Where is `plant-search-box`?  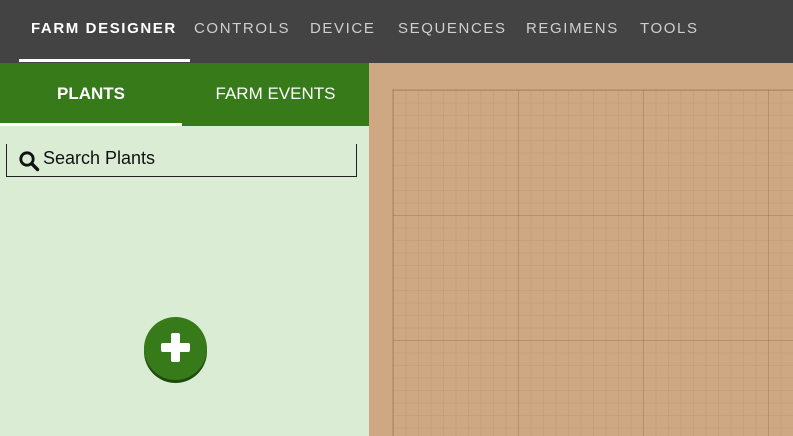 plant-search-box is located at coordinates (181, 160).